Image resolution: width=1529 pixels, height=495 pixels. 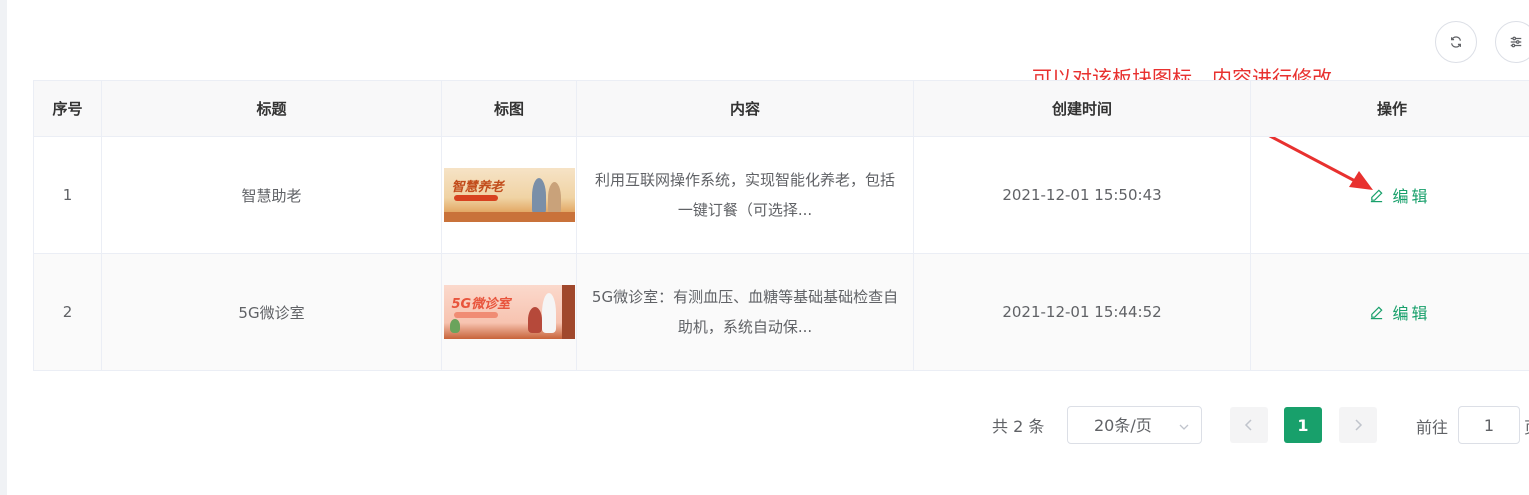 I want to click on column-settings-button, so click(x=1512, y=42).